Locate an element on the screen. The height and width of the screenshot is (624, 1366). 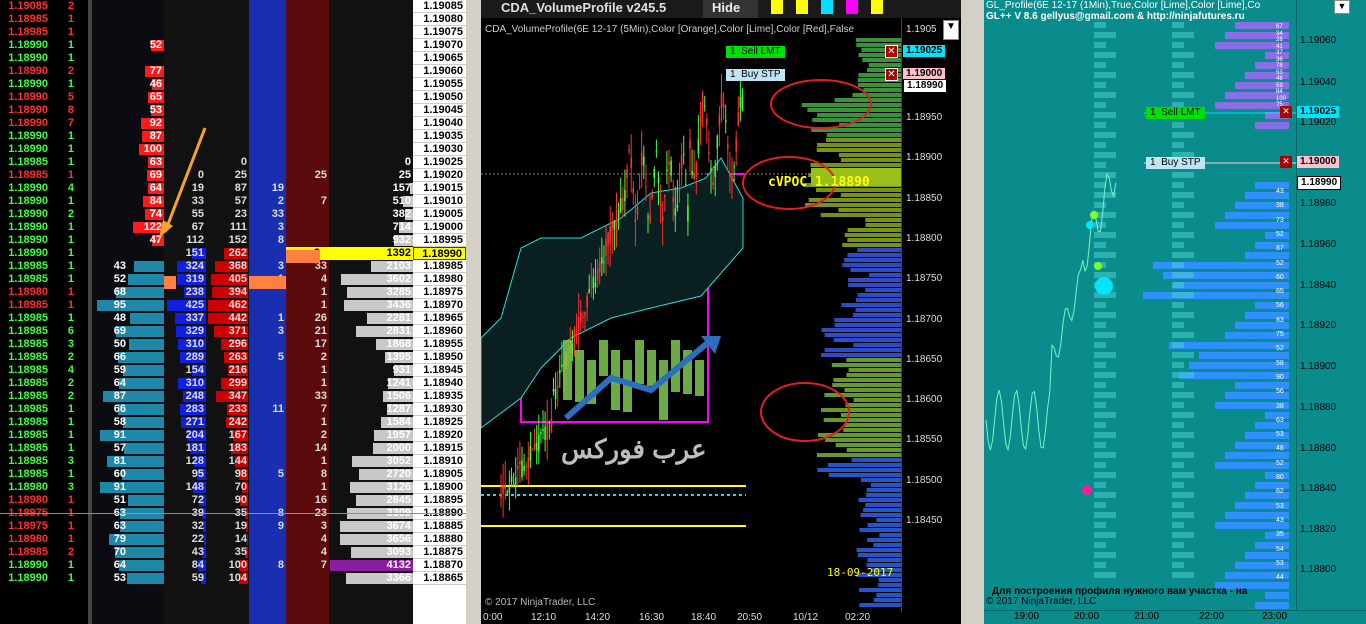
bid-size: 79 is located at coordinates (110, 539).